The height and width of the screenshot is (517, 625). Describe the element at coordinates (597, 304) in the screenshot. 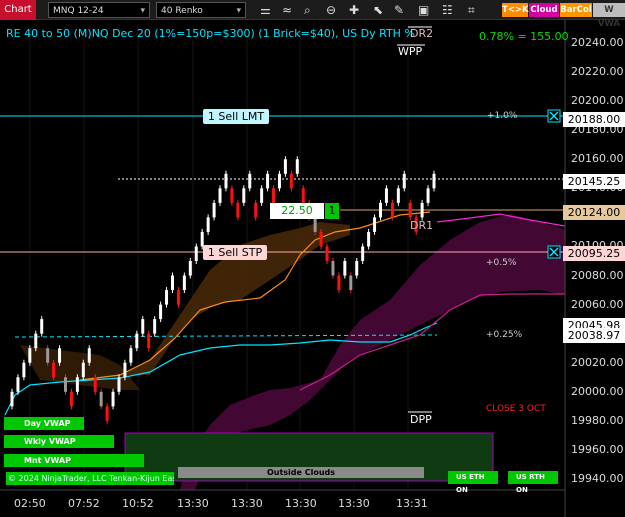

I see `price-tick-label: 20060.00` at that location.